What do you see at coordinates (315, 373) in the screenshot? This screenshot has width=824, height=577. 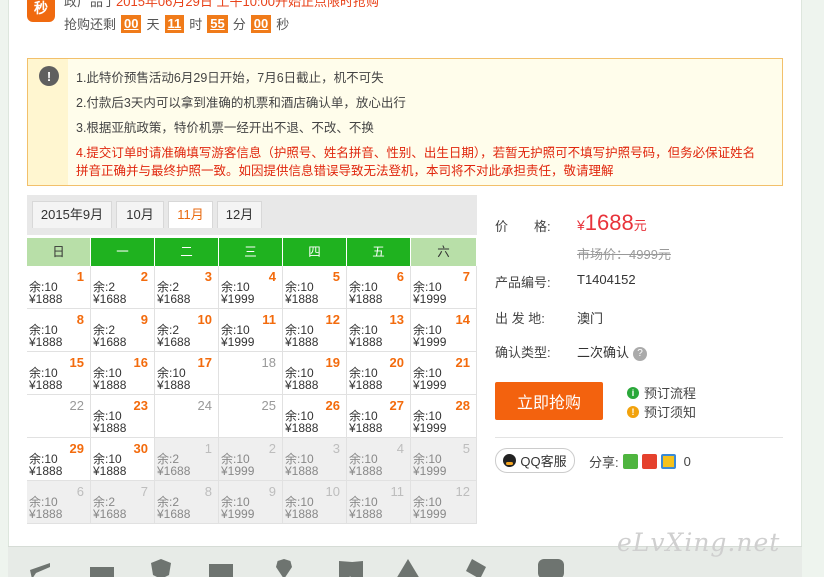 I see `calendar-day-cell: 19 余:10 ¥1888` at bounding box center [315, 373].